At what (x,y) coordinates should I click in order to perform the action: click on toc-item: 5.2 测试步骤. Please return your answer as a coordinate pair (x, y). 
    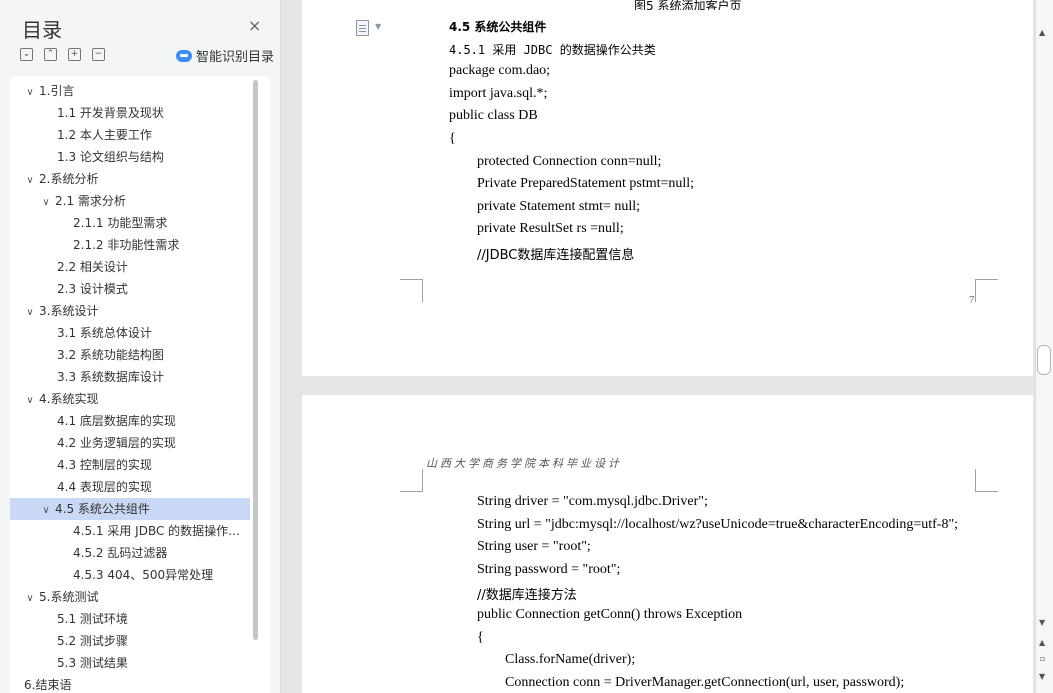
    Looking at the image, I should click on (130, 641).